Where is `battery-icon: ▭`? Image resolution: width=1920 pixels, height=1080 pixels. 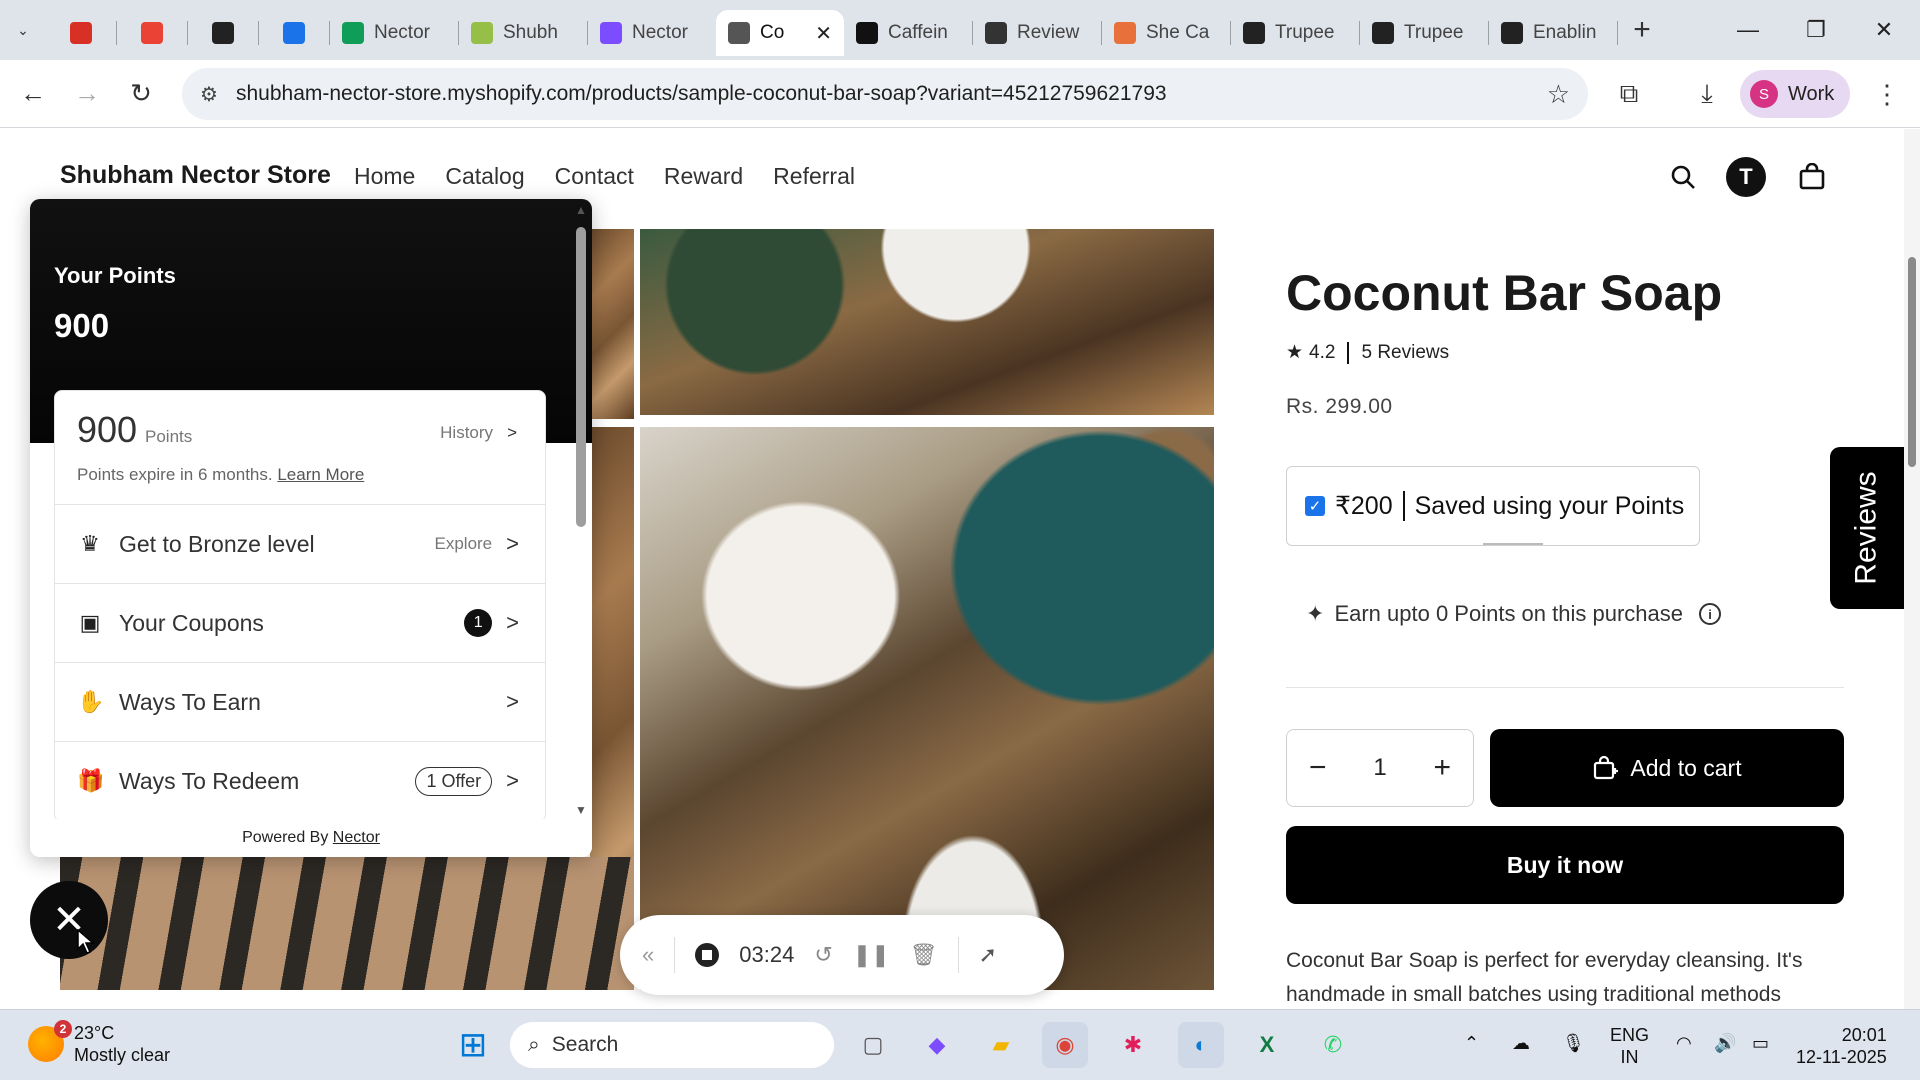
battery-icon: ▭ is located at coordinates (1760, 1043).